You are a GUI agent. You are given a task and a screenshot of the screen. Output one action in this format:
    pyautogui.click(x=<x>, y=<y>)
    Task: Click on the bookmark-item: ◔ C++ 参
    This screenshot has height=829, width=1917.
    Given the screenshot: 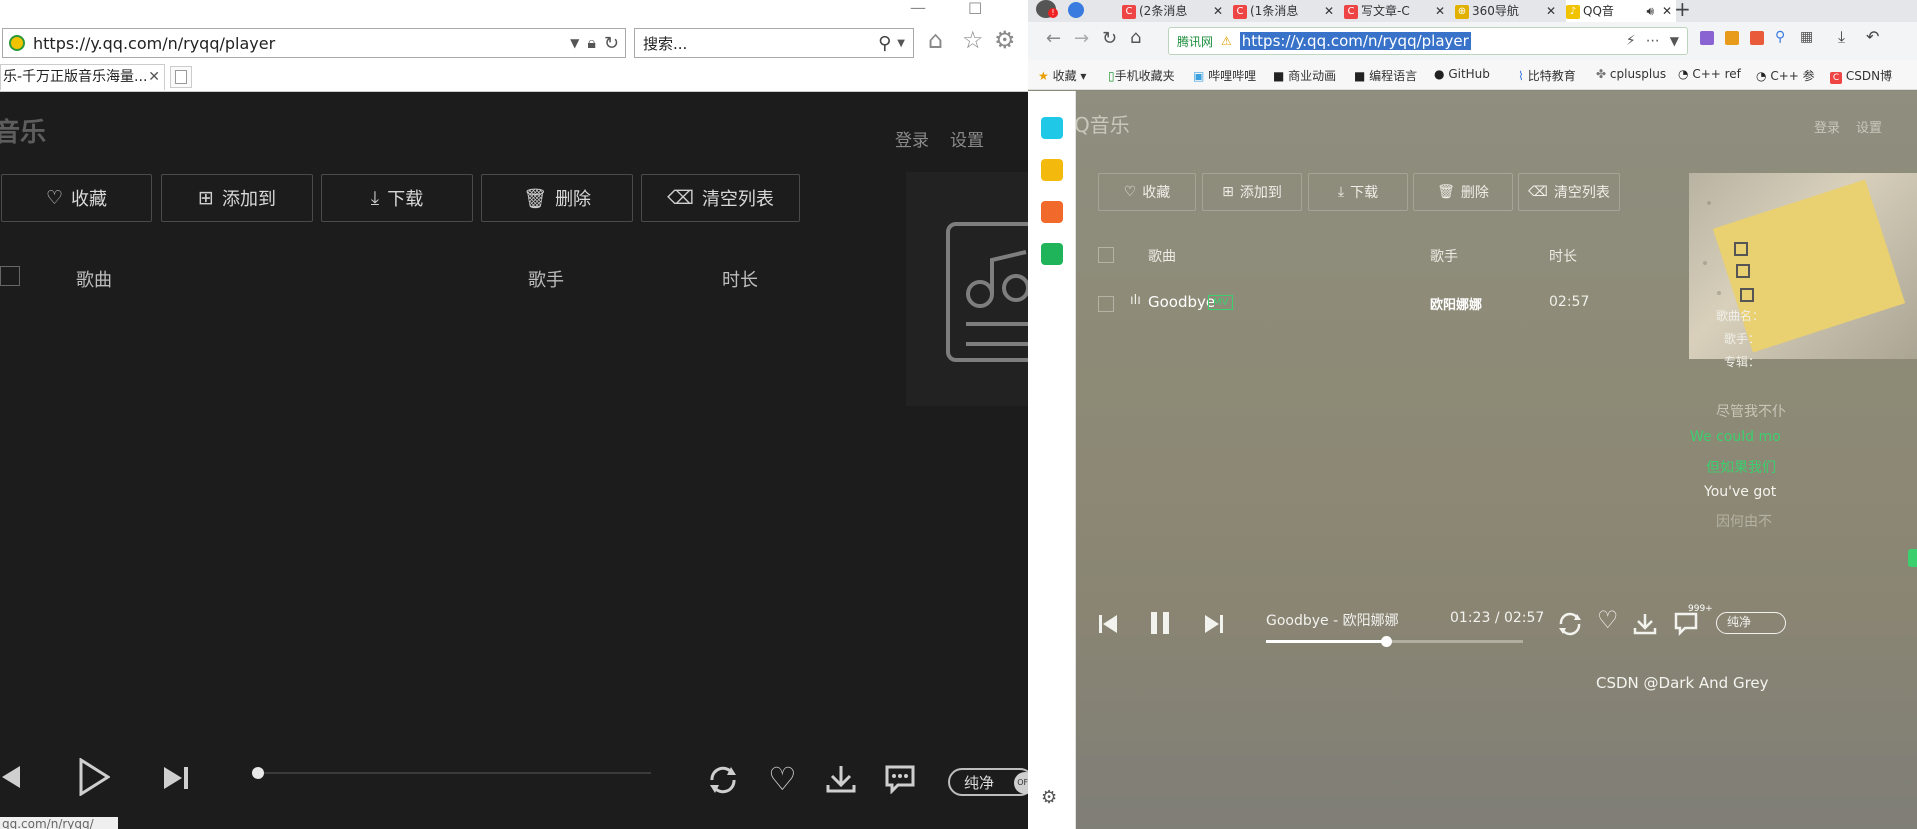 What is the action you would take?
    pyautogui.click(x=1785, y=75)
    